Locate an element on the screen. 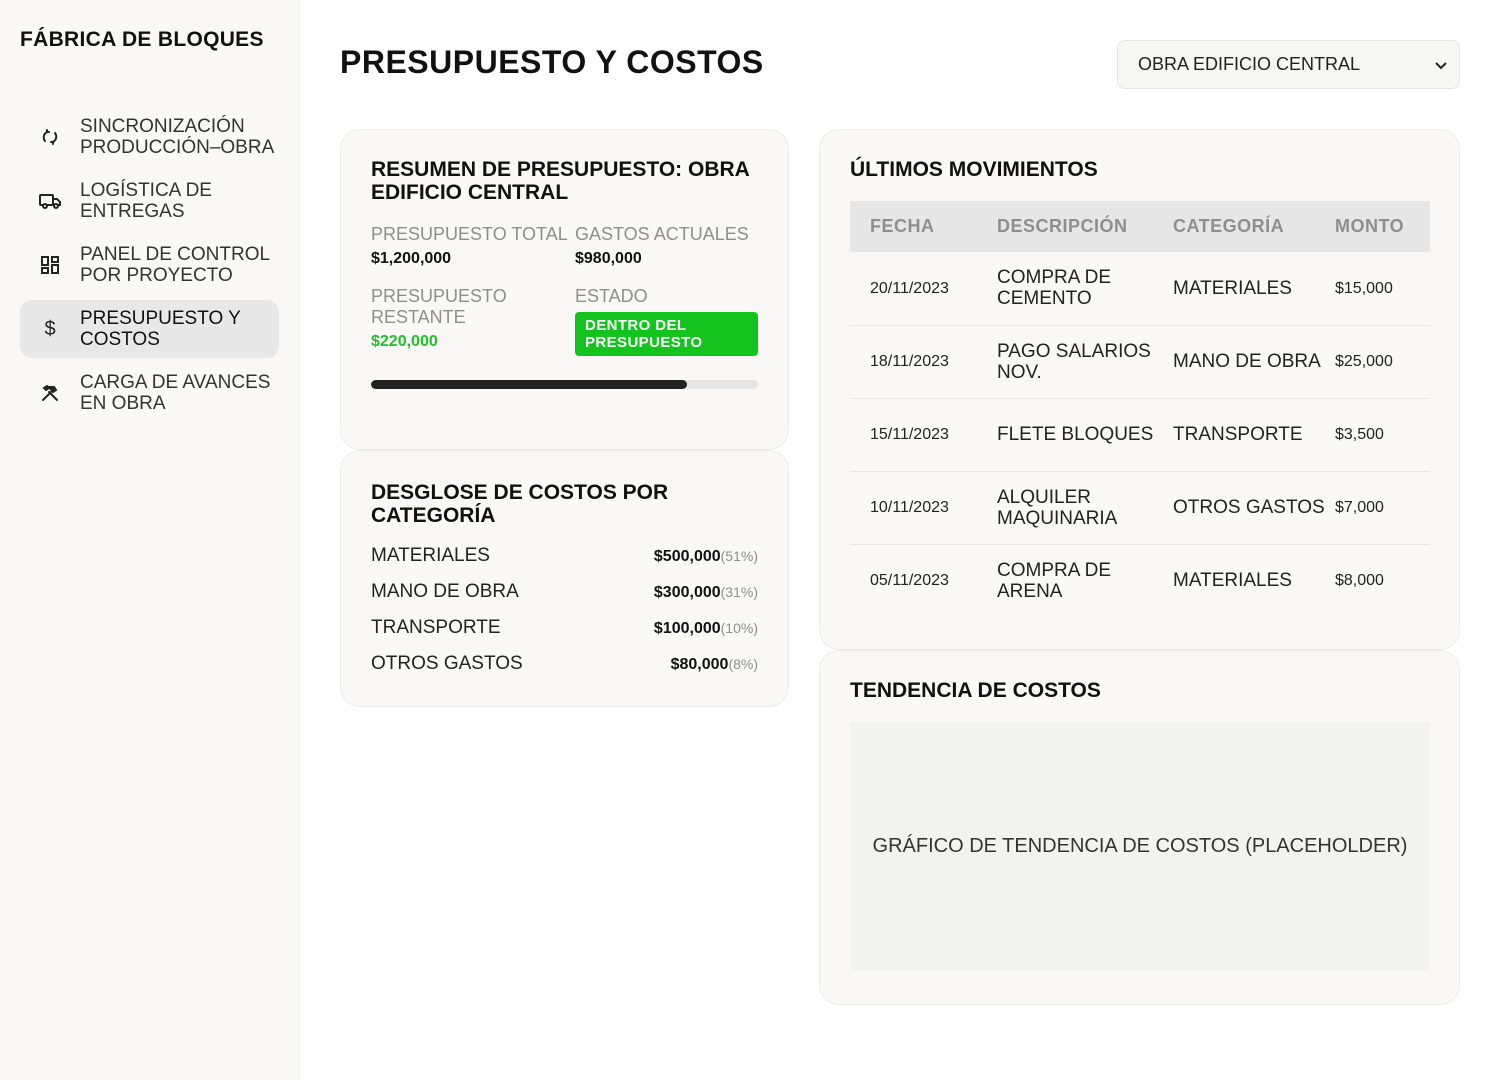 The image size is (1500, 1080). project-select: OBRA EDIFICIO CENTRAL is located at coordinates (1288, 64).